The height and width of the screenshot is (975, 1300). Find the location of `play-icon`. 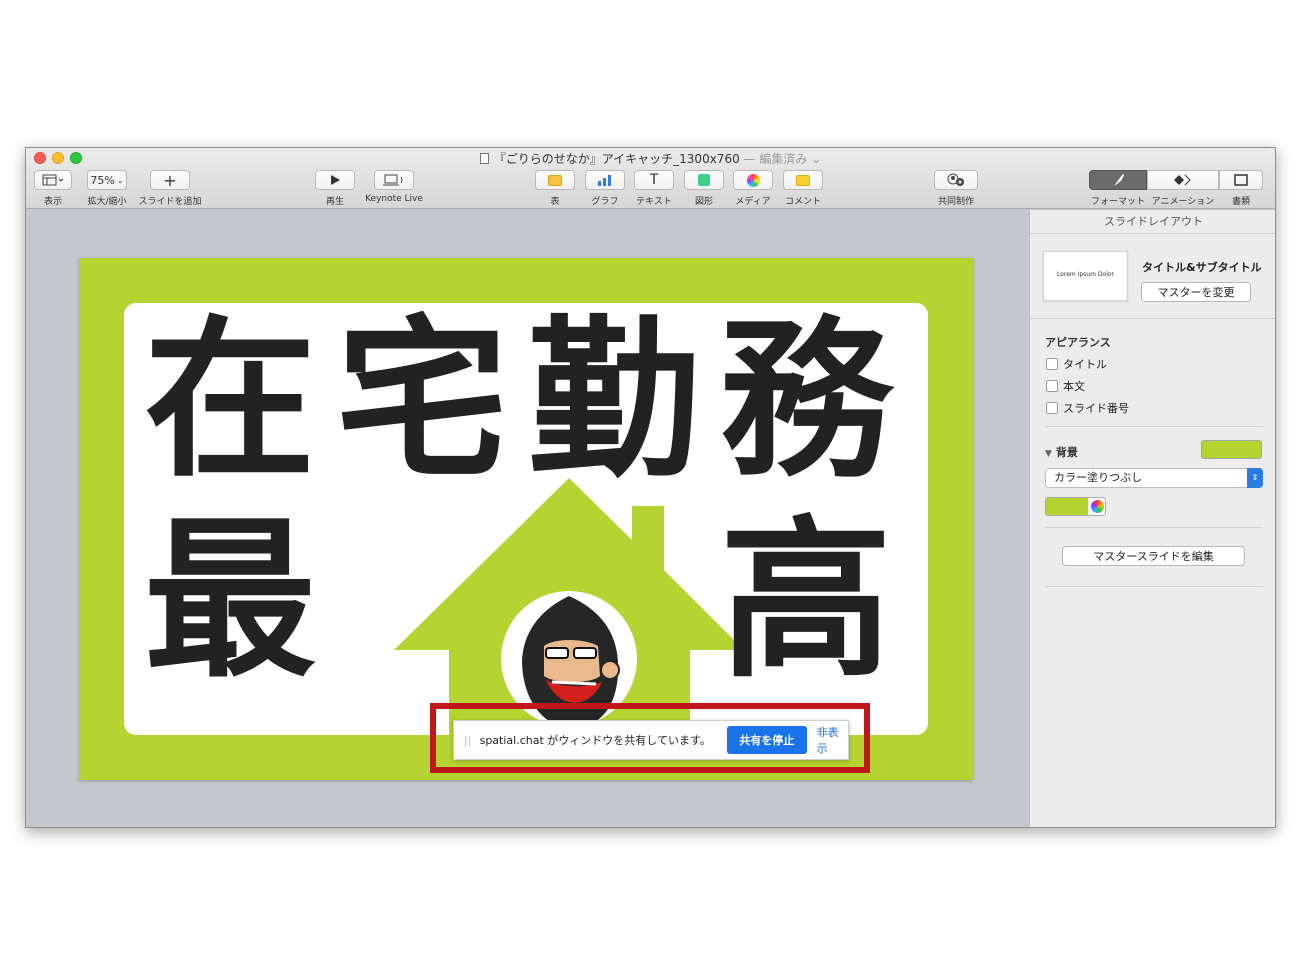

play-icon is located at coordinates (335, 180).